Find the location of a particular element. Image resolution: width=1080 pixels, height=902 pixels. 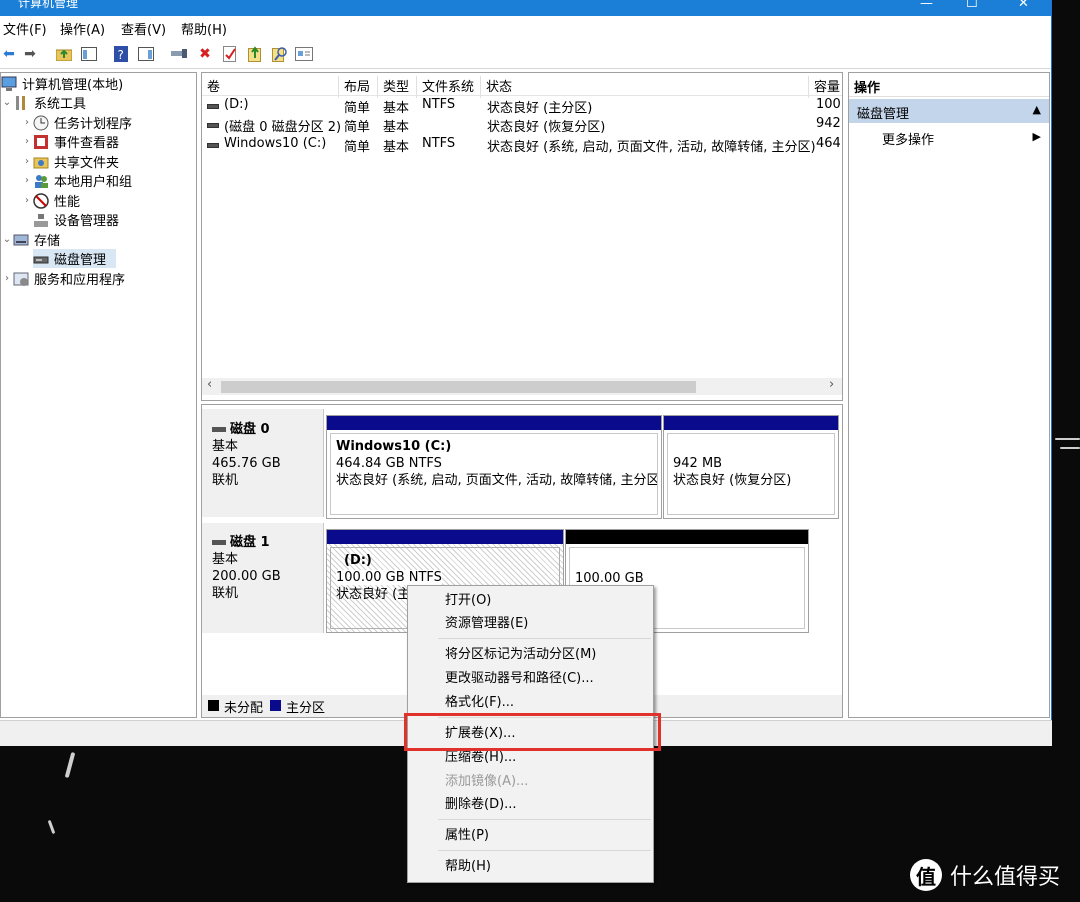

computer-icon is located at coordinates (9, 84).